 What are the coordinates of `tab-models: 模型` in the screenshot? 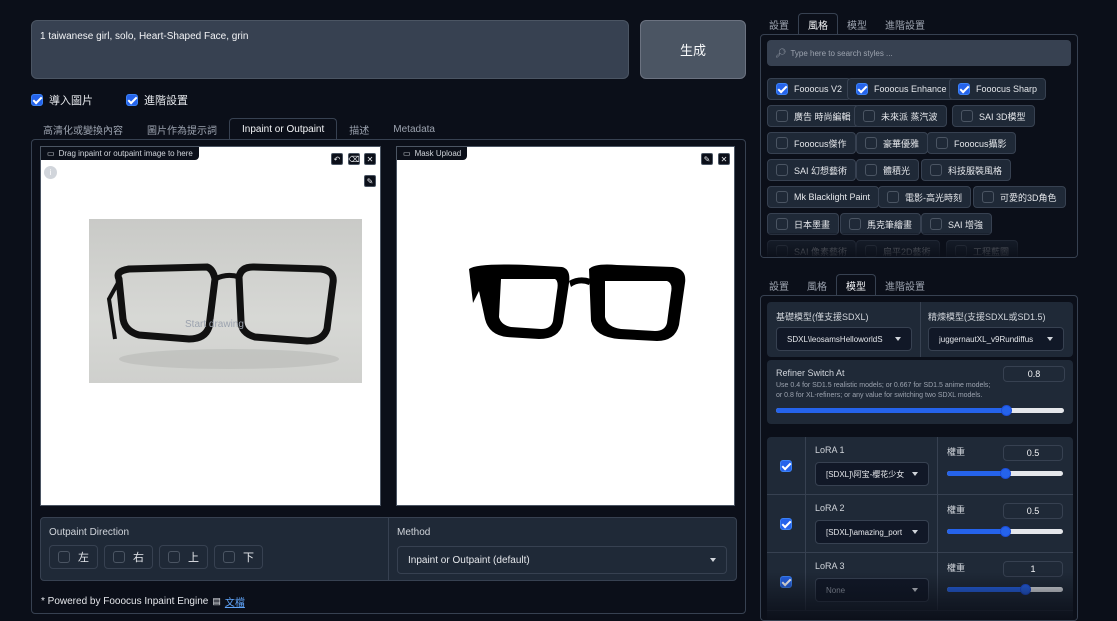 It's located at (857, 24).